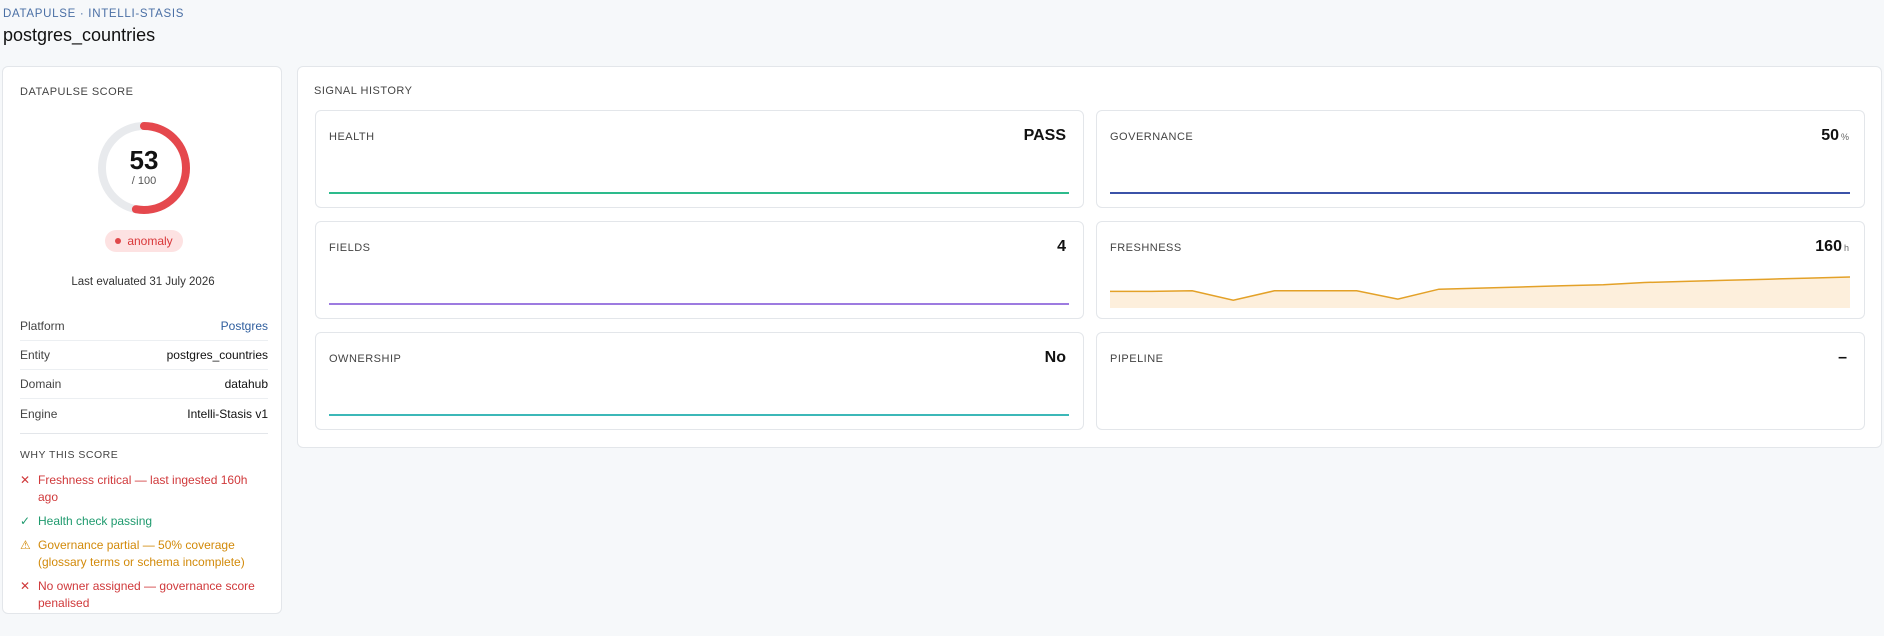 This screenshot has width=1884, height=636. I want to click on check-icon: ✓, so click(25, 521).